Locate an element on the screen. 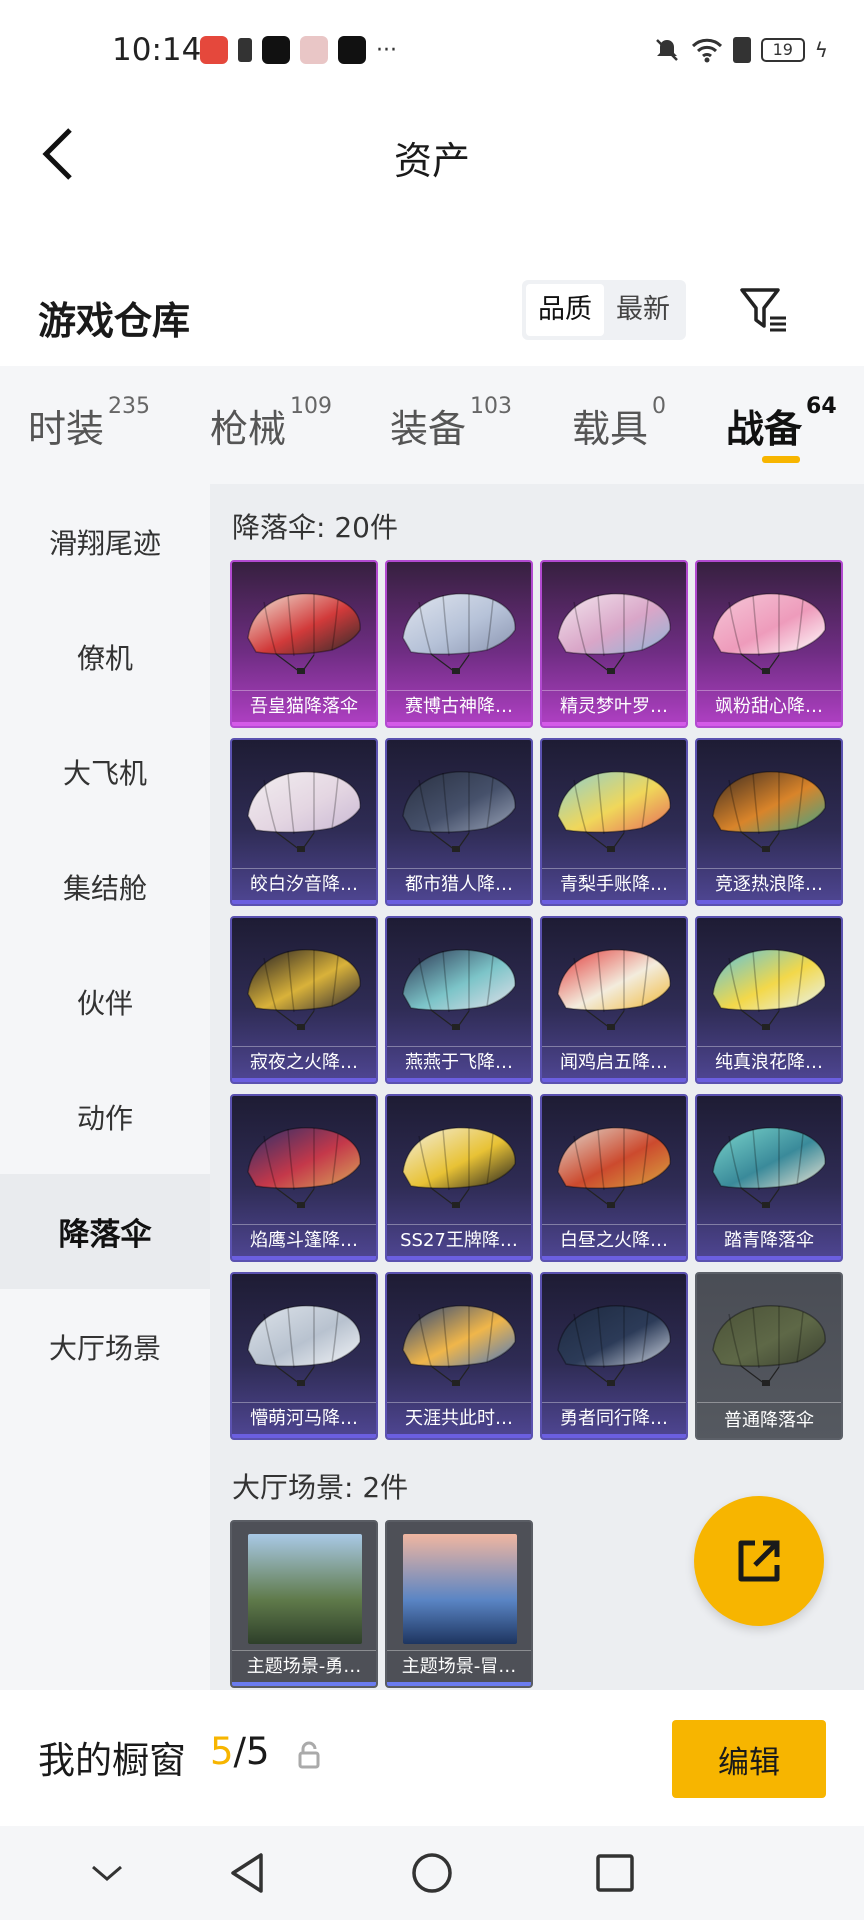 Image resolution: width=864 pixels, height=1920 pixels. status-bar: 10:14 ··· 19 ϟ is located at coordinates (432, 52).